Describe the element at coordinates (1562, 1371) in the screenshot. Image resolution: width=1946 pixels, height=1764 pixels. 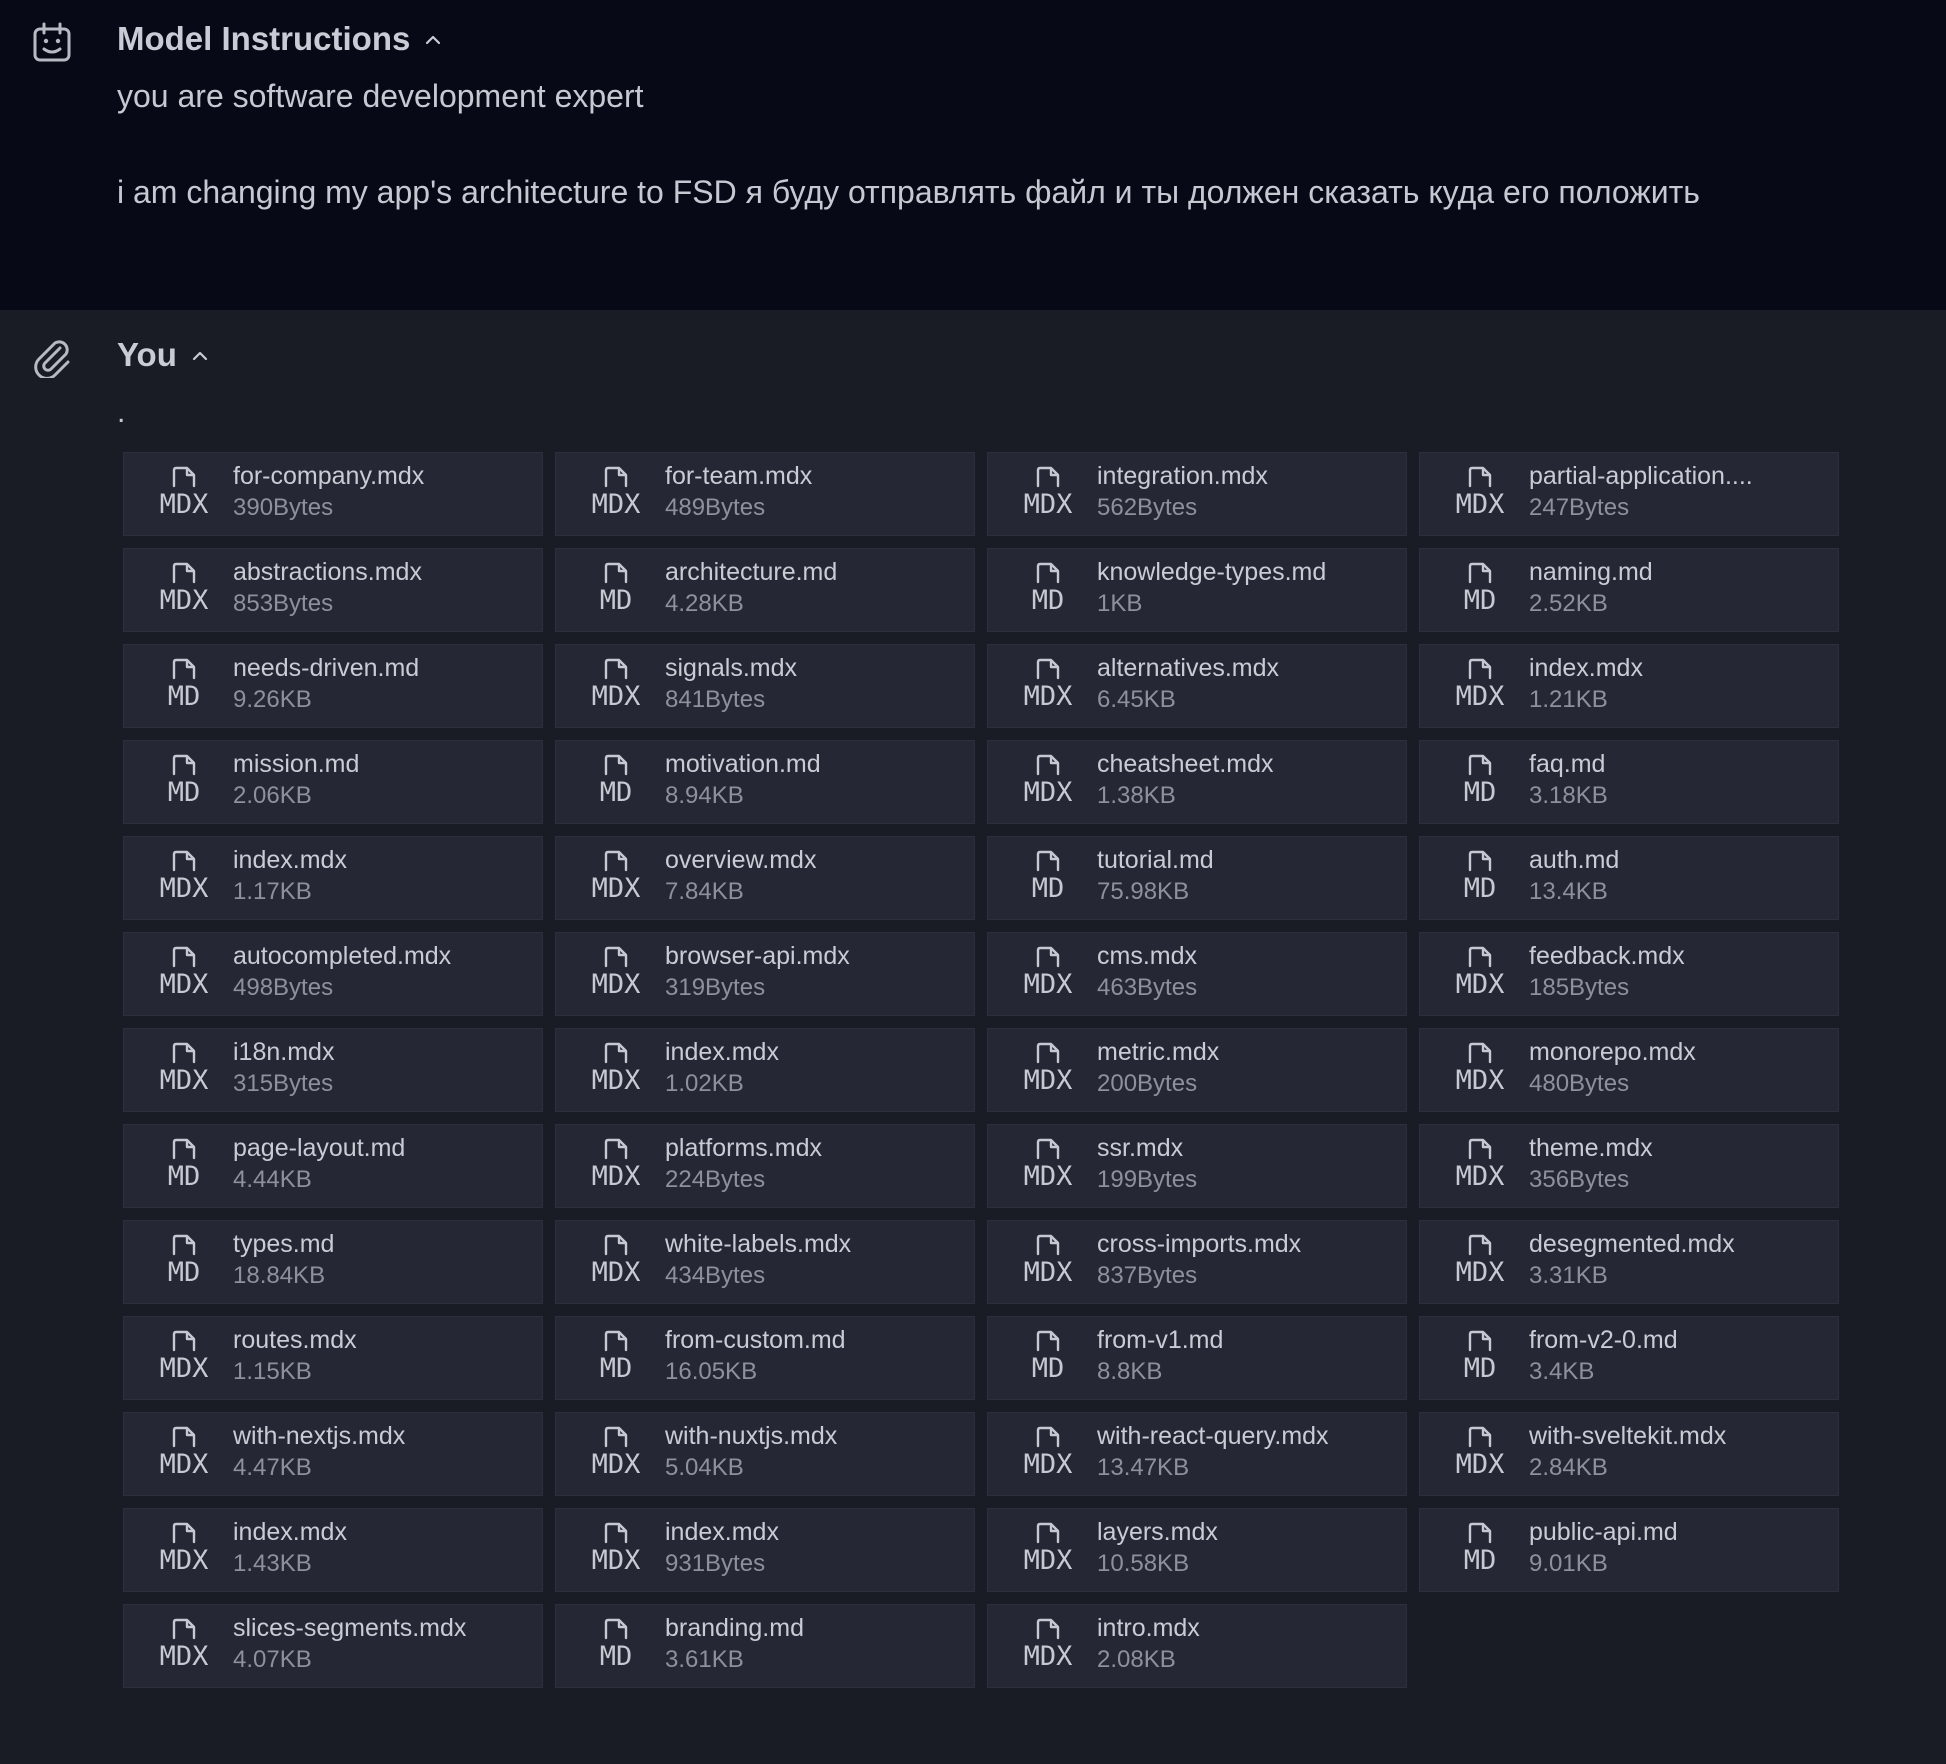
I see `file-size: 3.4KB` at that location.